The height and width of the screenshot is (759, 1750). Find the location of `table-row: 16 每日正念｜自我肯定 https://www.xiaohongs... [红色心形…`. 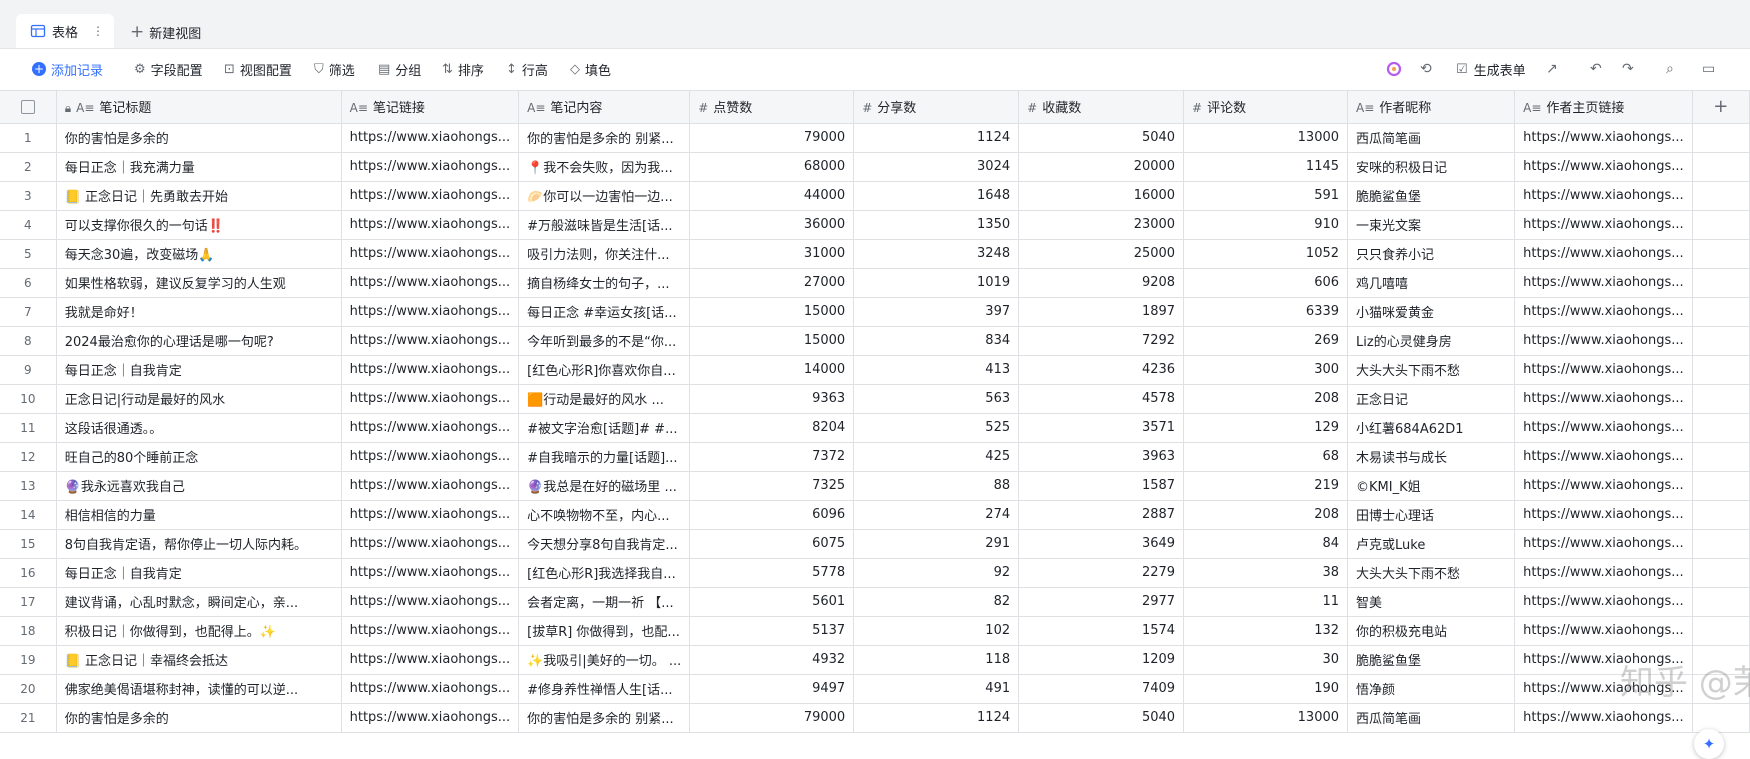

table-row: 16 每日正念｜自我肯定 https://www.xiaohongs... [红色心形… is located at coordinates (875, 573).